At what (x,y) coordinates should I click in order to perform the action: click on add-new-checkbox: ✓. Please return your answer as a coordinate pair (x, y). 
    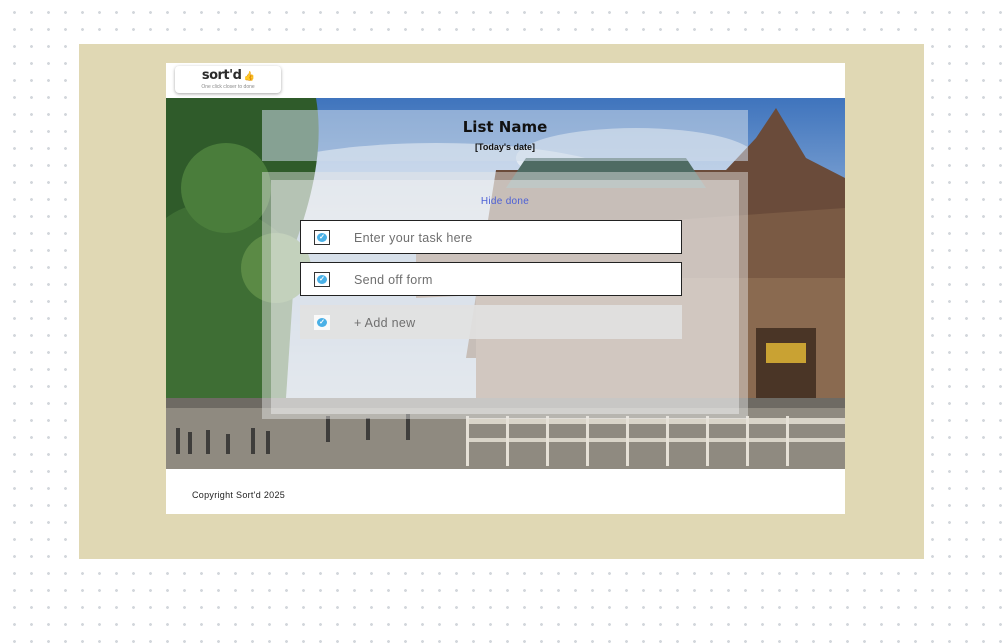
    Looking at the image, I should click on (322, 322).